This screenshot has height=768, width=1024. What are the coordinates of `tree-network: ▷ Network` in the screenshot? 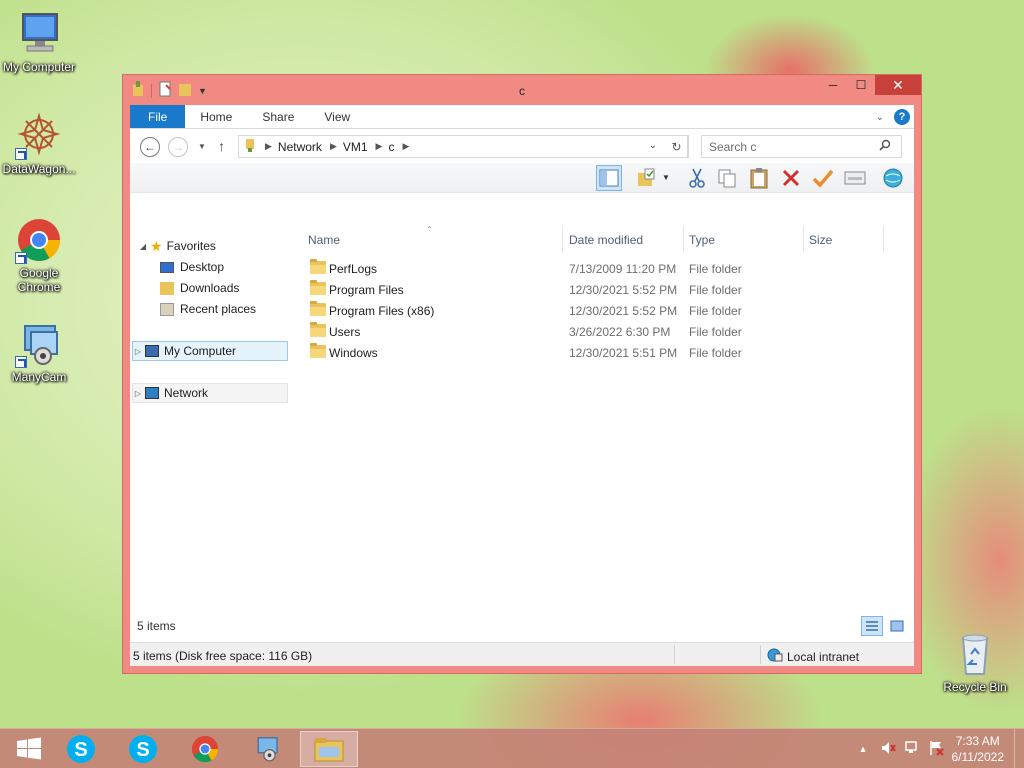 It's located at (210, 393).